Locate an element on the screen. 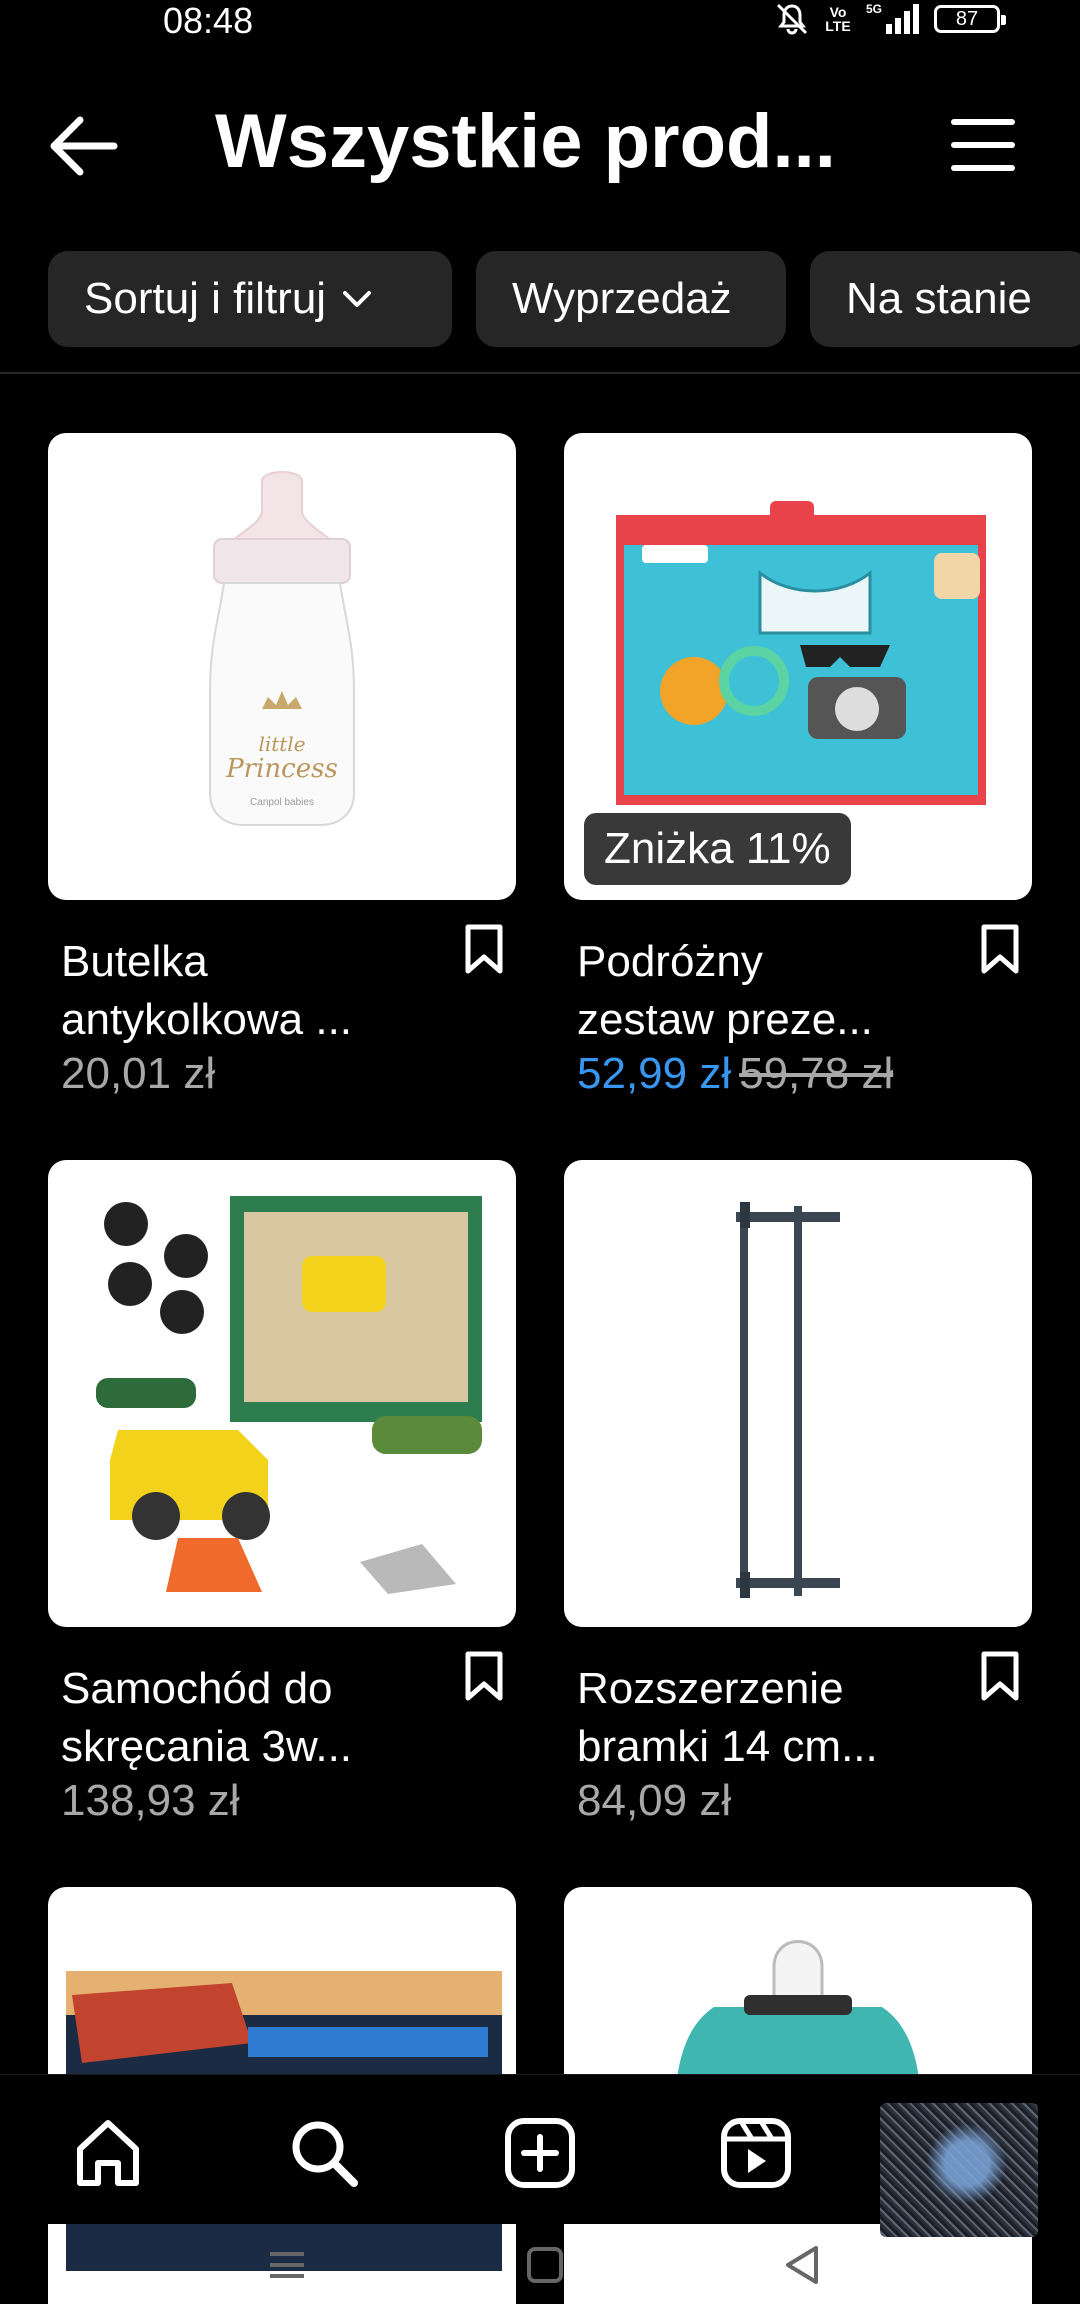  discount-badge: Zniżka 11% is located at coordinates (717, 849).